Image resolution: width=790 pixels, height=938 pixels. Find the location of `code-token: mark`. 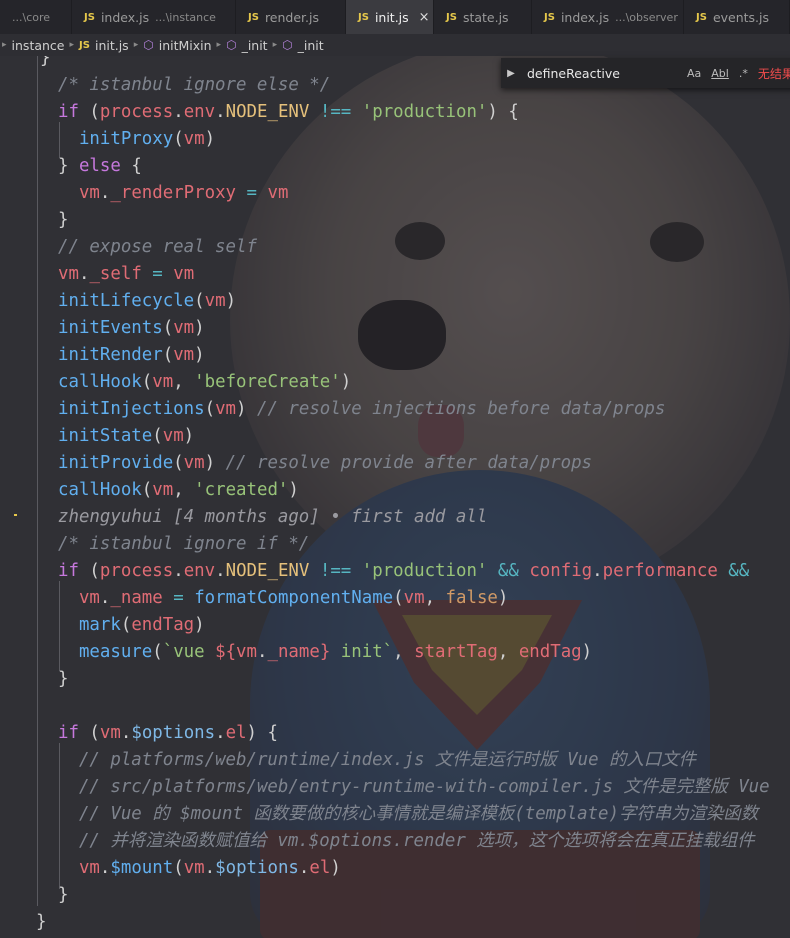

code-token: mark is located at coordinates (99, 625).